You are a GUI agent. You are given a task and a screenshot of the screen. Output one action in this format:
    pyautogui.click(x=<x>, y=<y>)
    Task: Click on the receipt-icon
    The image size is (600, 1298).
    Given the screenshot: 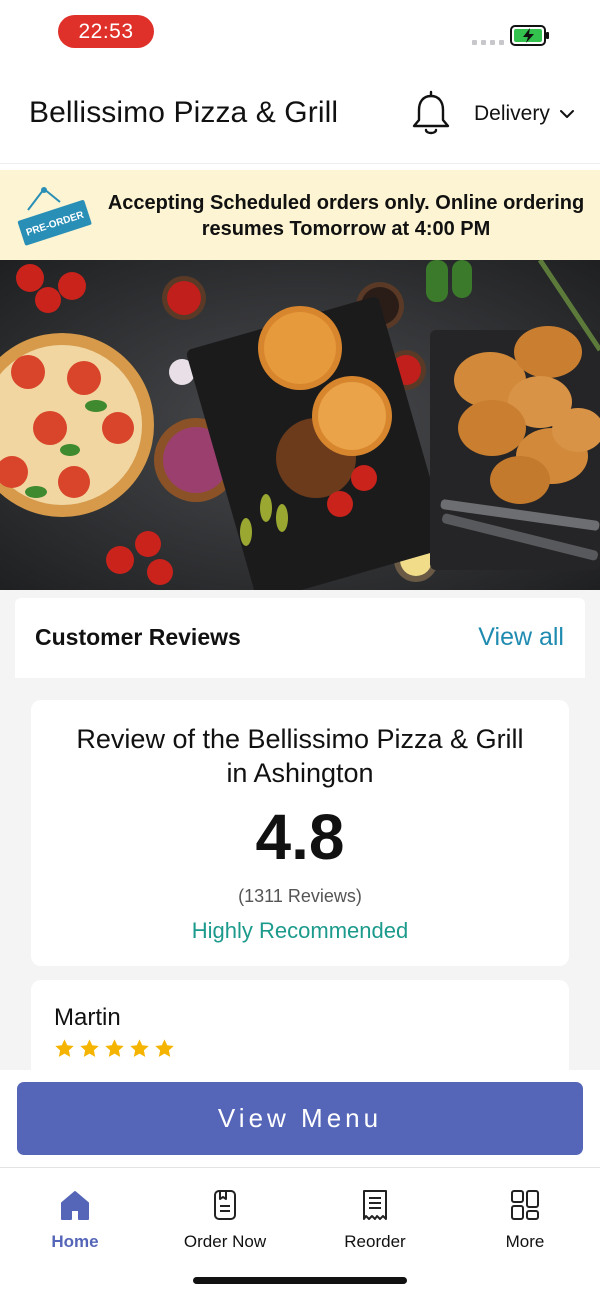 What is the action you would take?
    pyautogui.click(x=375, y=1205)
    